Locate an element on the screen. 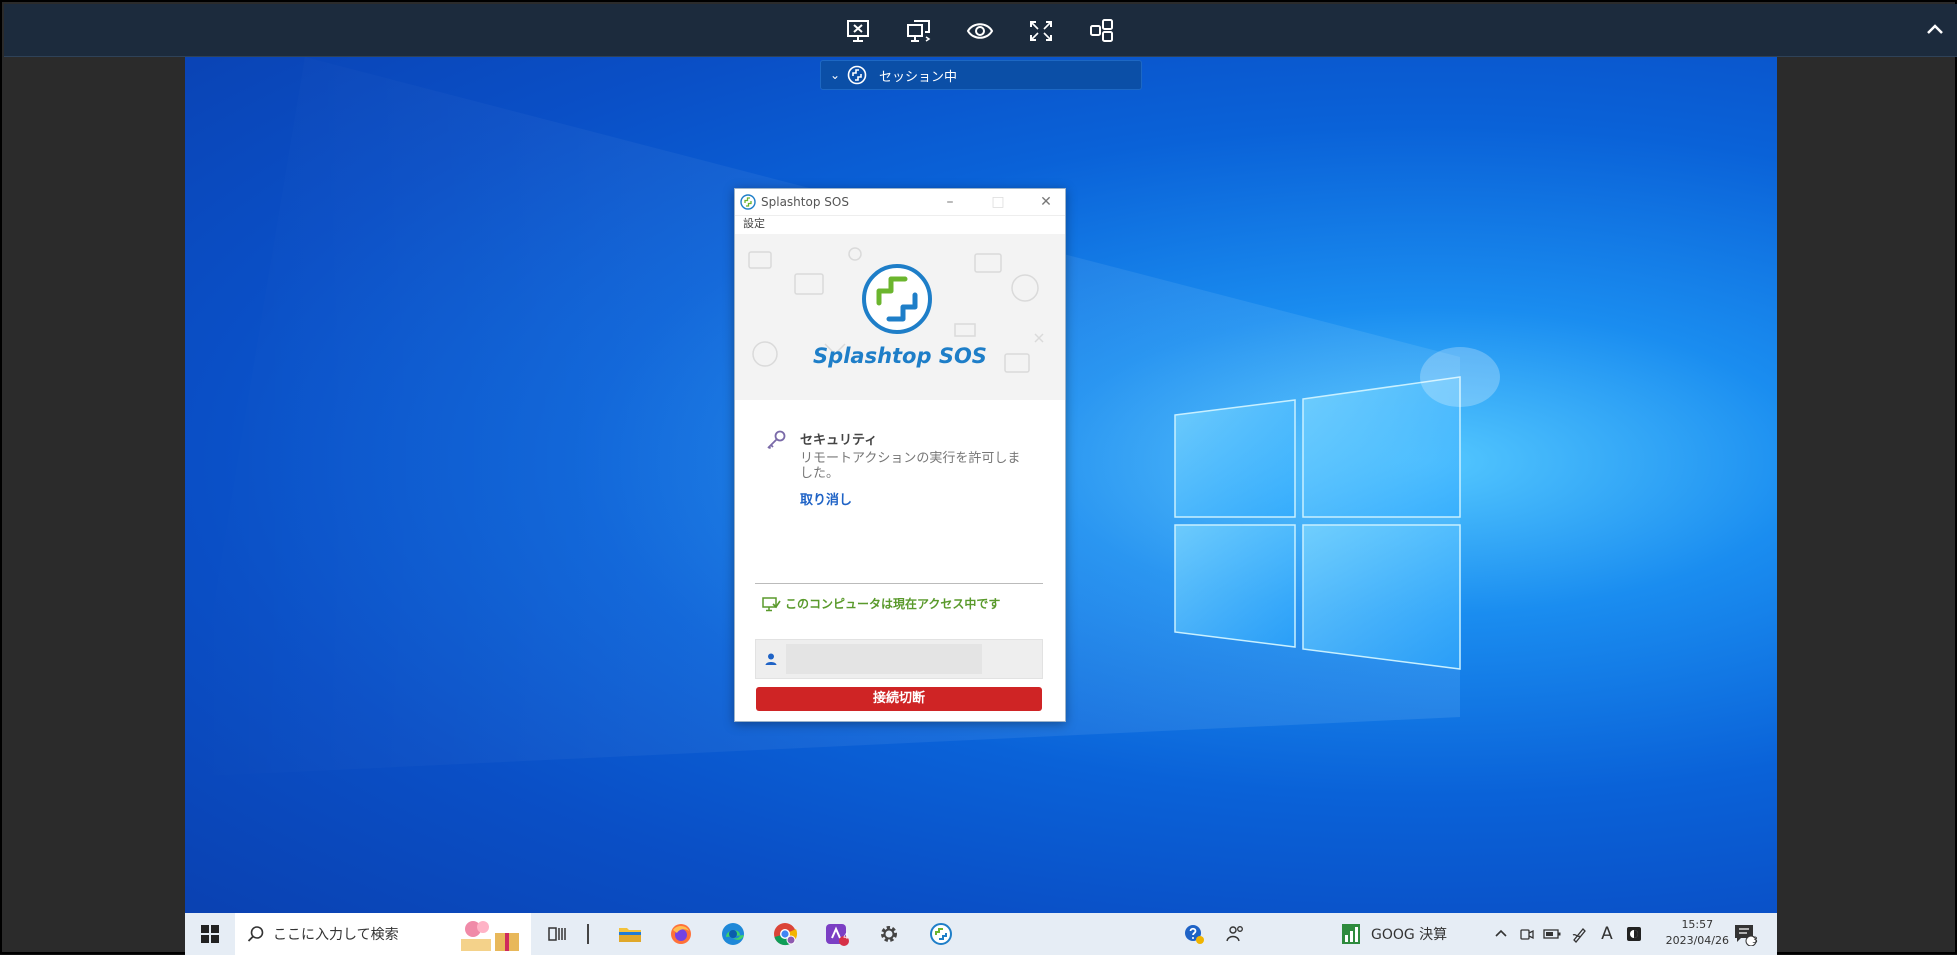 The height and width of the screenshot is (955, 1957). menu-settings: 設定 is located at coordinates (900, 225).